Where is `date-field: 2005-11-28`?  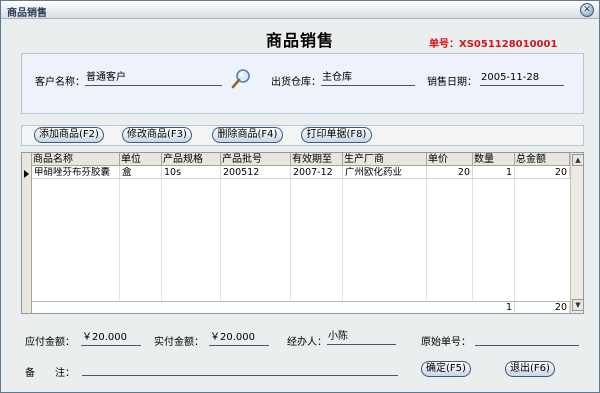 date-field: 2005-11-28 is located at coordinates (522, 78).